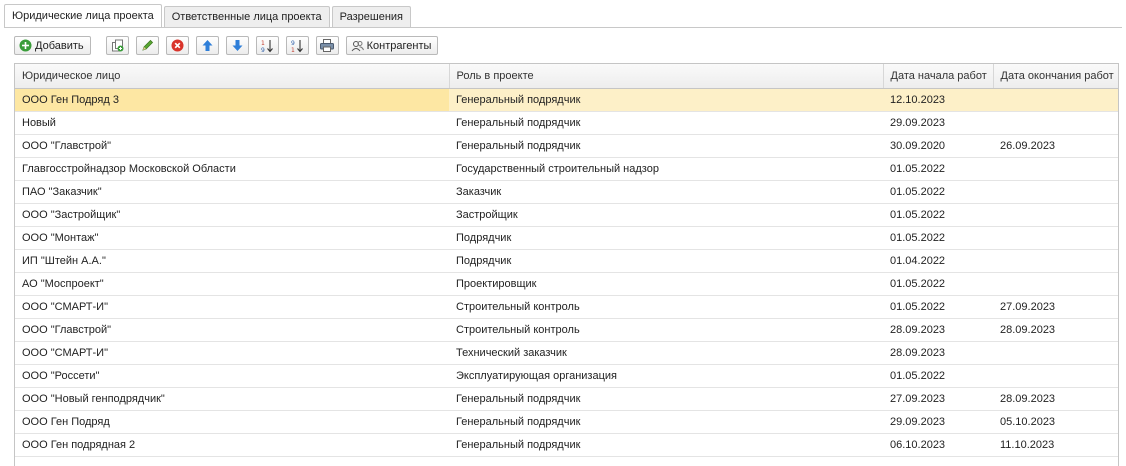  Describe the element at coordinates (267, 45) in the screenshot. I see `sort-asc-button: 19` at that location.